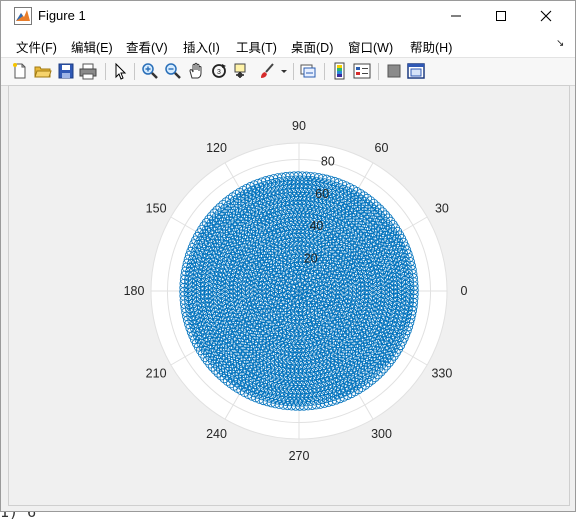 The width and height of the screenshot is (576, 521). Describe the element at coordinates (560, 43) in the screenshot. I see `dock-arrow-icon: ↘` at that location.